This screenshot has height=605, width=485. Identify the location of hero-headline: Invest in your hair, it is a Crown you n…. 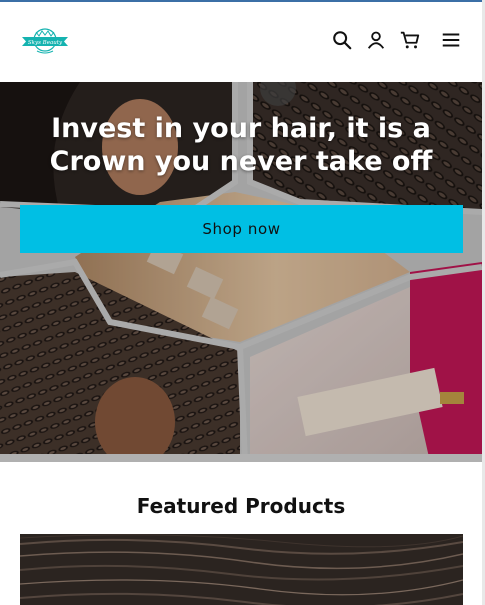
(241, 145).